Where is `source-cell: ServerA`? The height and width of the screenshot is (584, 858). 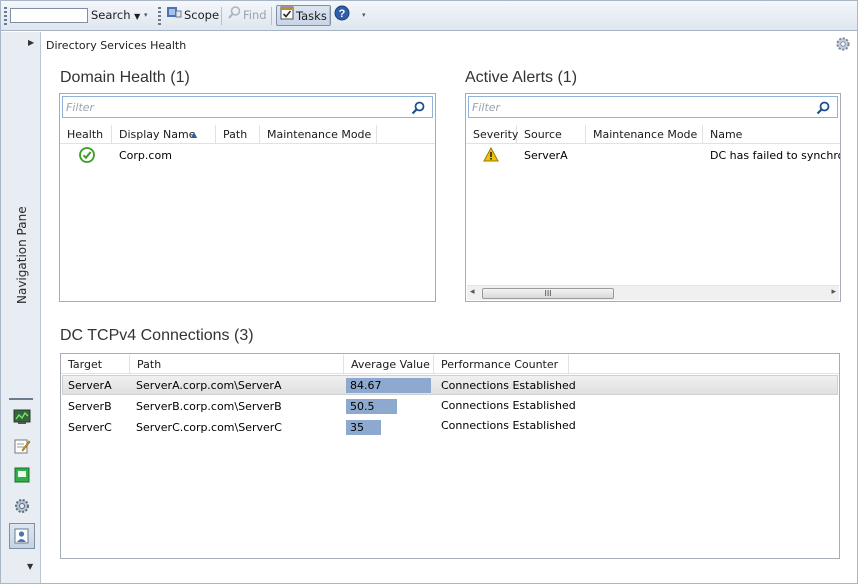
source-cell: ServerA is located at coordinates (546, 155).